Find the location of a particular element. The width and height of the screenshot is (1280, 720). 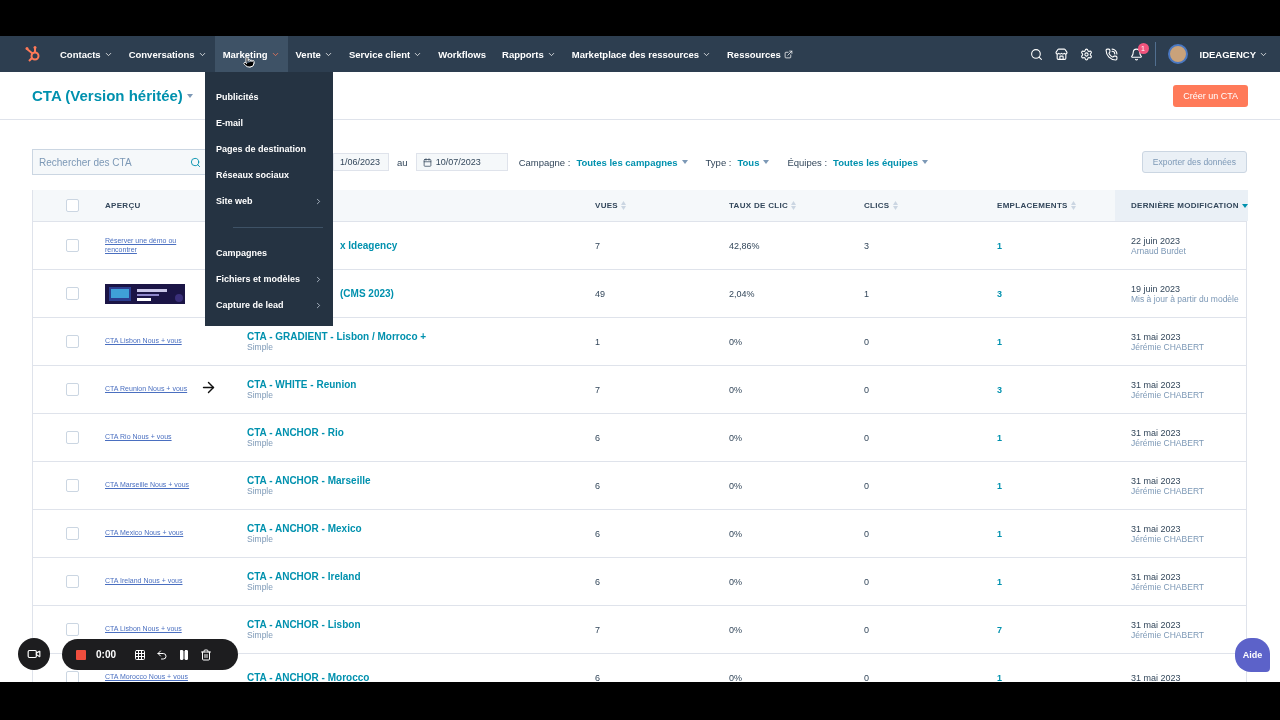

cta-name-link: CTA - ANCHOR - Mexico is located at coordinates (413, 528).